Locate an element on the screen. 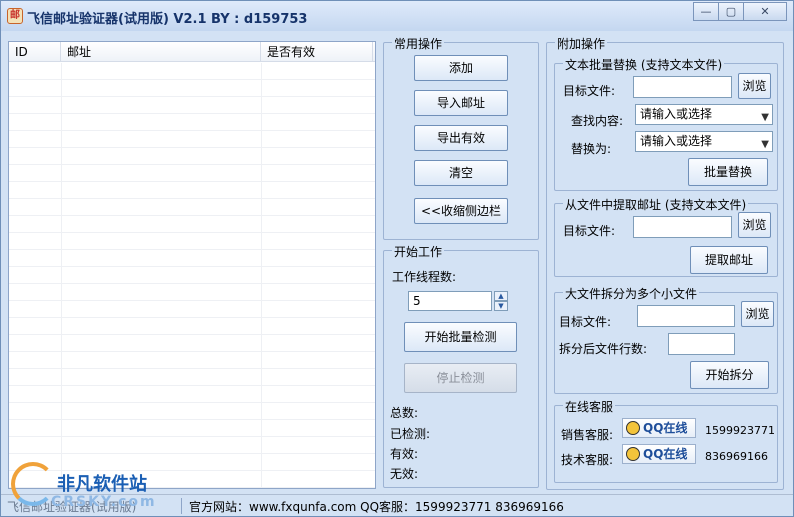  sales-qq-label: QQ在线 is located at coordinates (665, 428).